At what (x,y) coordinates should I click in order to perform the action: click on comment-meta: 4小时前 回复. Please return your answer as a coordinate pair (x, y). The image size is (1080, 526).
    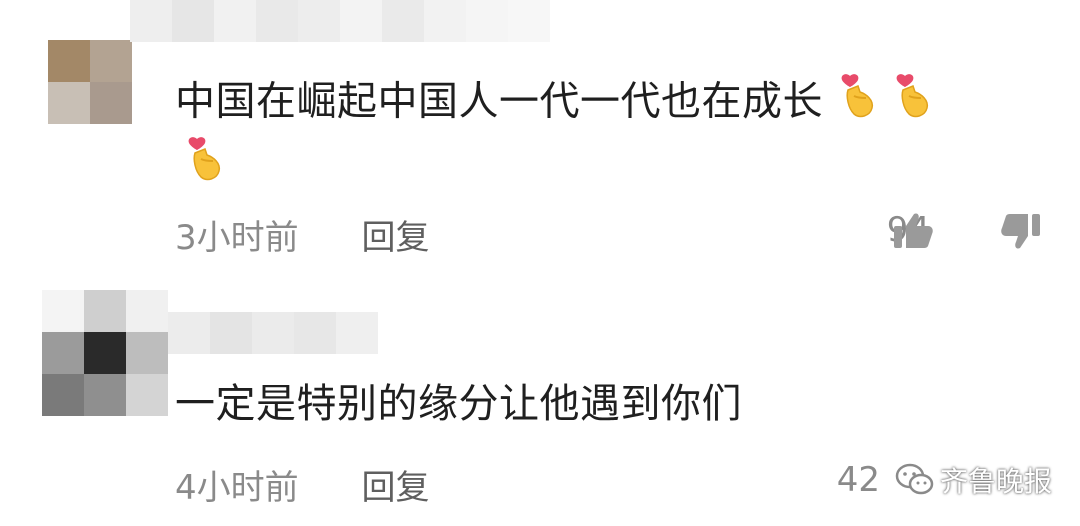
    Looking at the image, I should click on (328, 484).